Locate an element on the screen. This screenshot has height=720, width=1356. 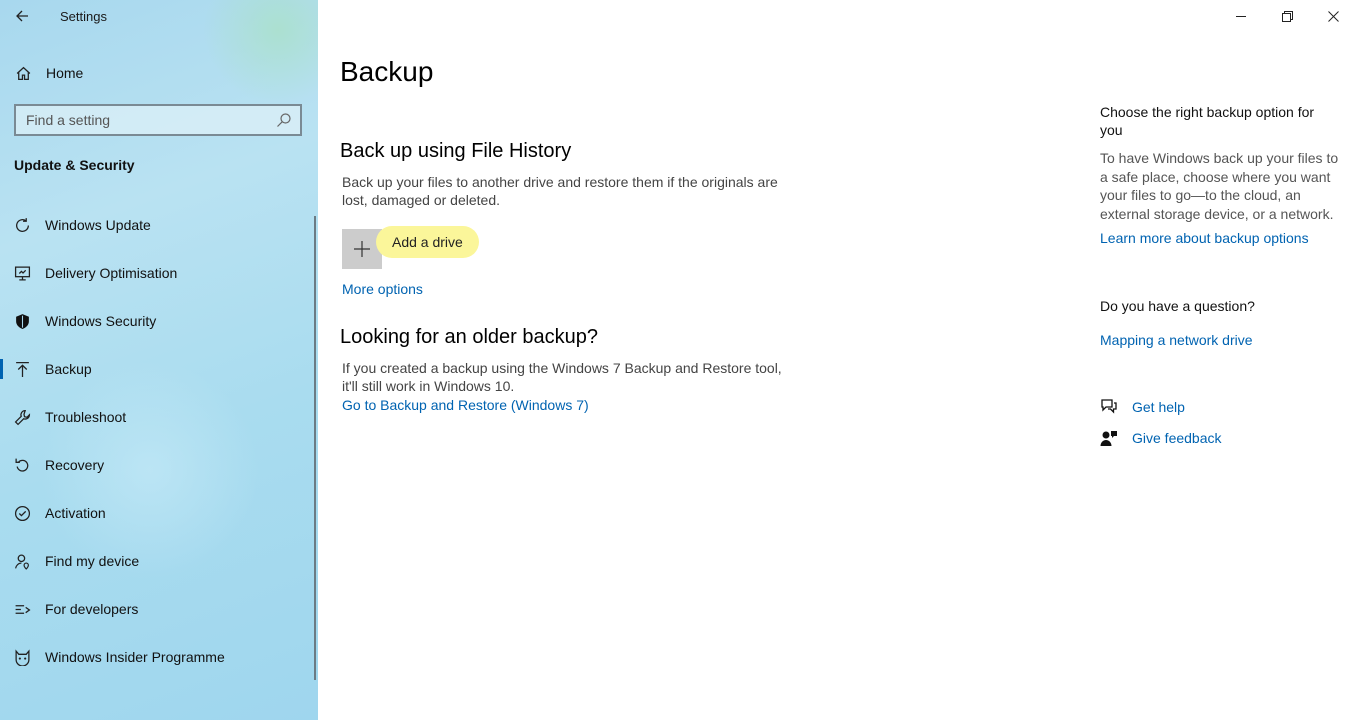
sidebar-scrollbar is located at coordinates (315, 448).